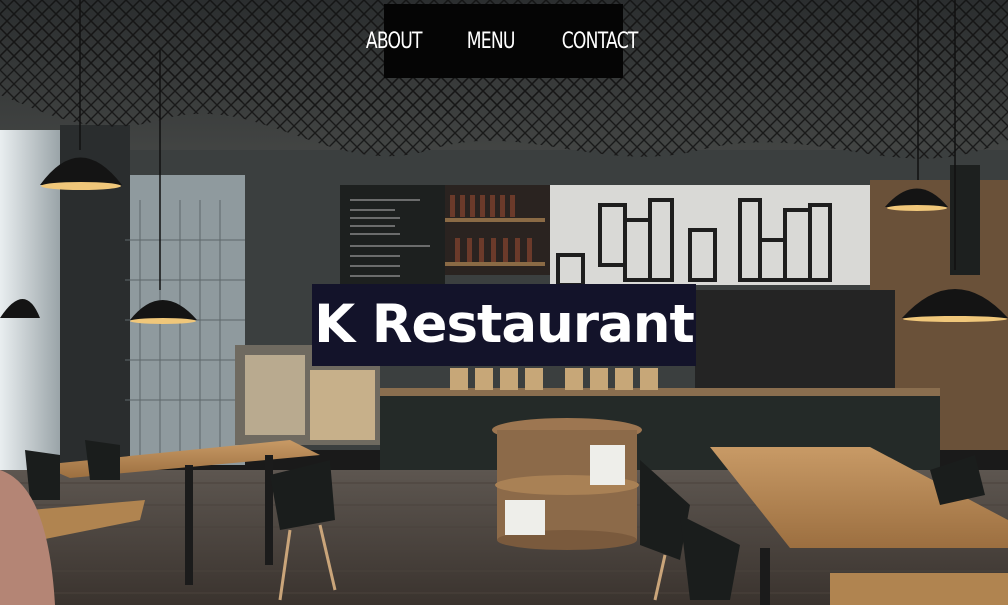 This screenshot has height=605, width=1008. What do you see at coordinates (491, 41) in the screenshot?
I see `nav-link-menu: MENU` at bounding box center [491, 41].